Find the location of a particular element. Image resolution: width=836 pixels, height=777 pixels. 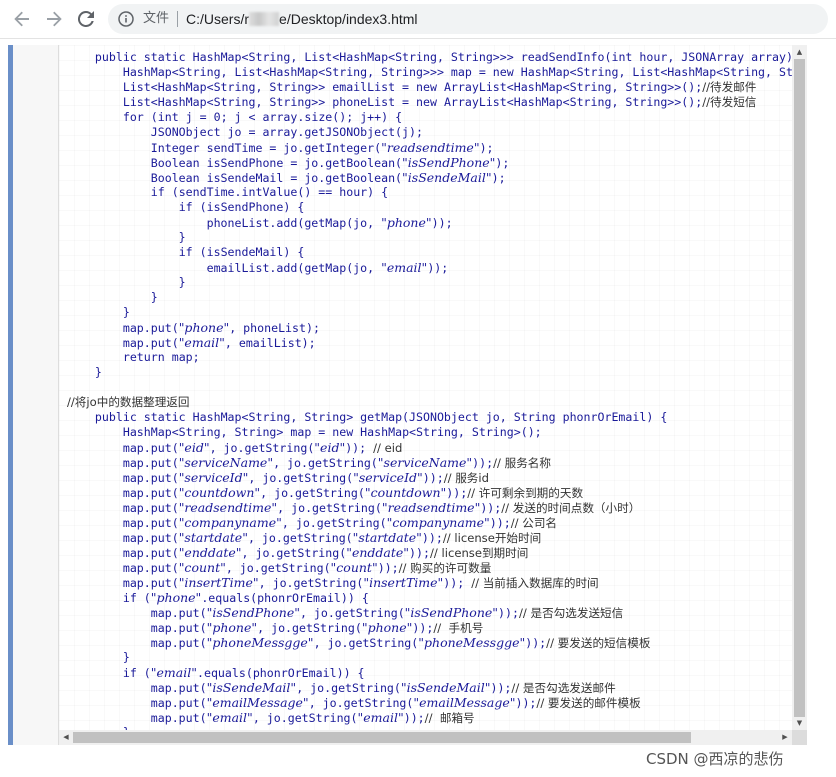

vertical-scrollbar: ▲ ▼ is located at coordinates (799, 387).